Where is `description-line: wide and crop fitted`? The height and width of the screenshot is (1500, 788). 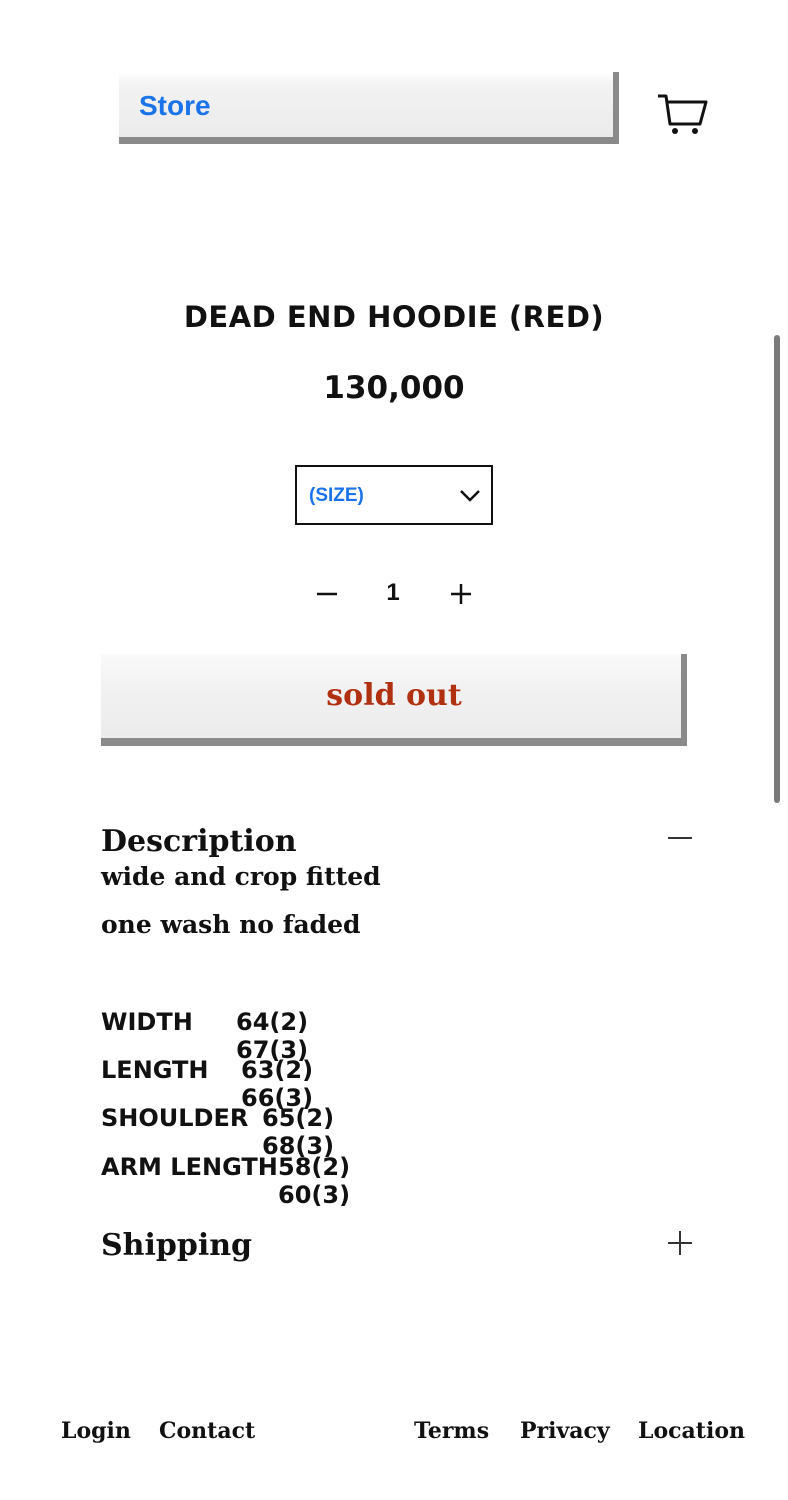
description-line: wide and crop fitted is located at coordinates (241, 876).